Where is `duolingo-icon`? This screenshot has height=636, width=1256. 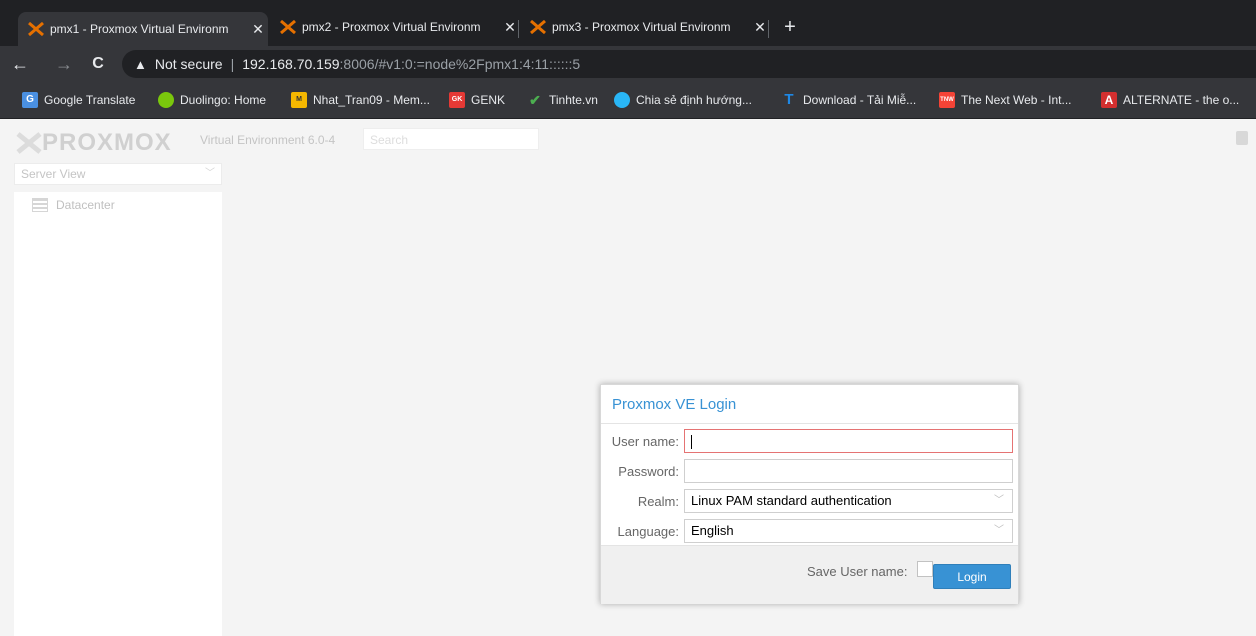 duolingo-icon is located at coordinates (166, 100).